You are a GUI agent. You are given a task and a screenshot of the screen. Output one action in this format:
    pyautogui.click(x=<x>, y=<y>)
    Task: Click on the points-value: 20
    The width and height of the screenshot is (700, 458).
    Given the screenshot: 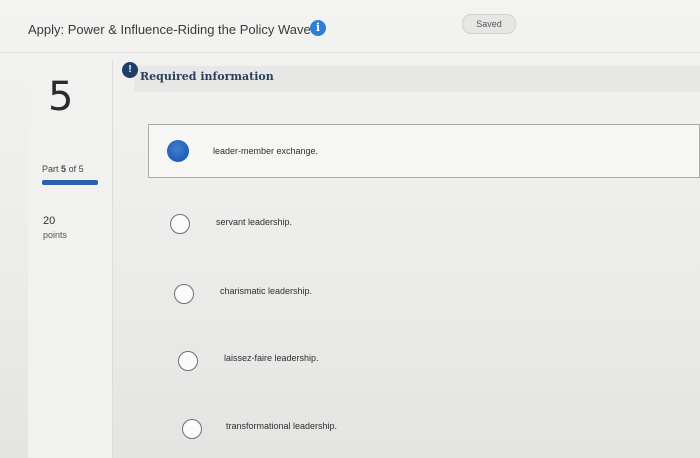 What is the action you would take?
    pyautogui.click(x=49, y=221)
    